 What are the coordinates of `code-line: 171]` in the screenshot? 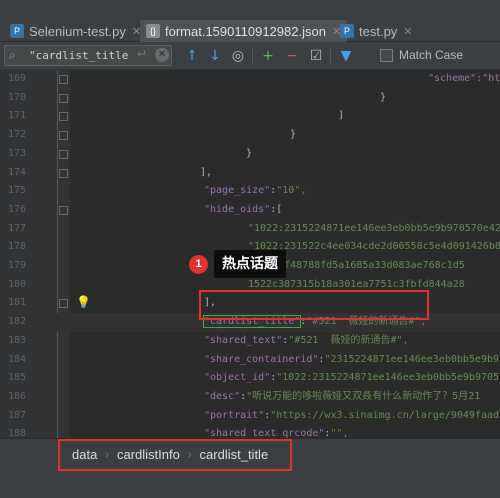 It's located at (250, 116).